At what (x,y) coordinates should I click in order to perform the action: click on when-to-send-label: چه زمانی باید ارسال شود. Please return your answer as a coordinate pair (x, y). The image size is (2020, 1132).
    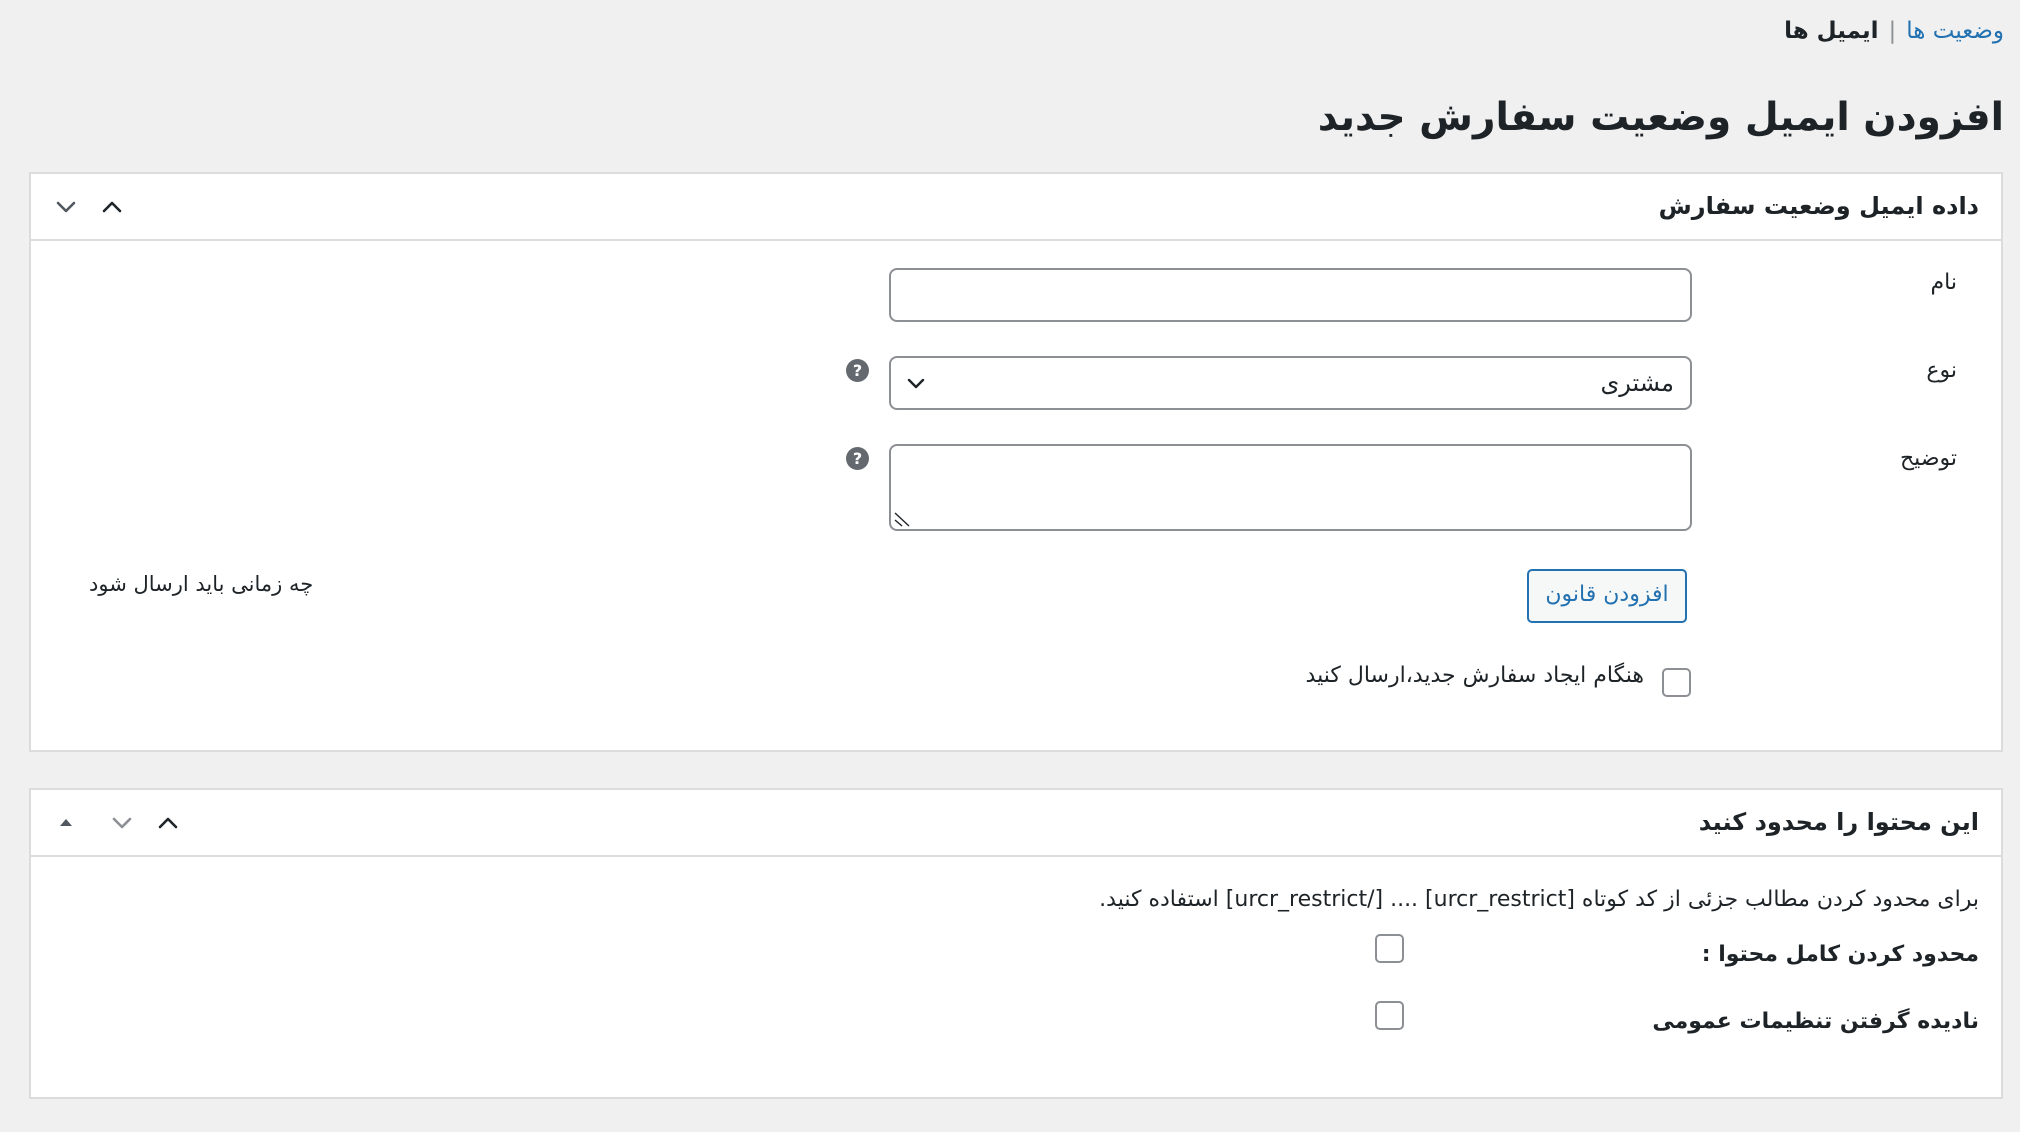
    Looking at the image, I should click on (201, 584).